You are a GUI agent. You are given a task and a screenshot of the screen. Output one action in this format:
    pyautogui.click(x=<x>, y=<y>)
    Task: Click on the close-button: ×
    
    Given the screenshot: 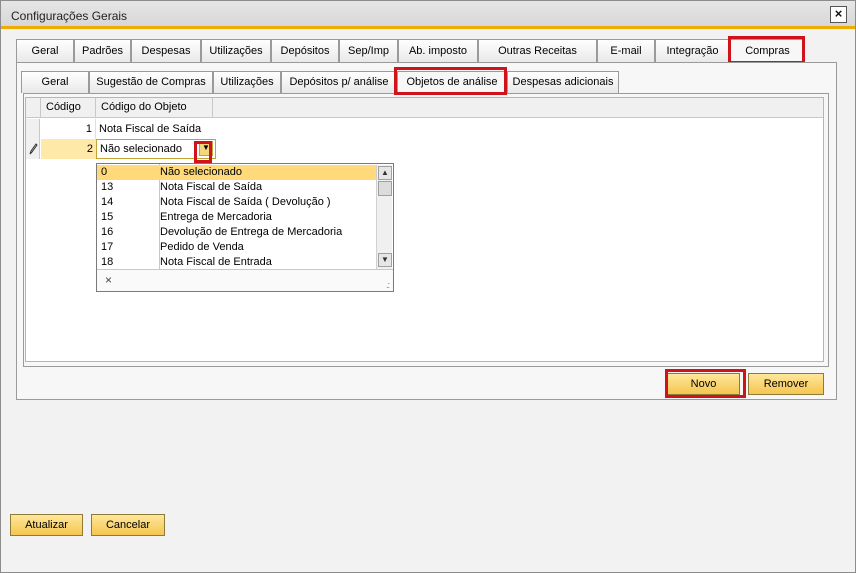 What is the action you would take?
    pyautogui.click(x=838, y=14)
    